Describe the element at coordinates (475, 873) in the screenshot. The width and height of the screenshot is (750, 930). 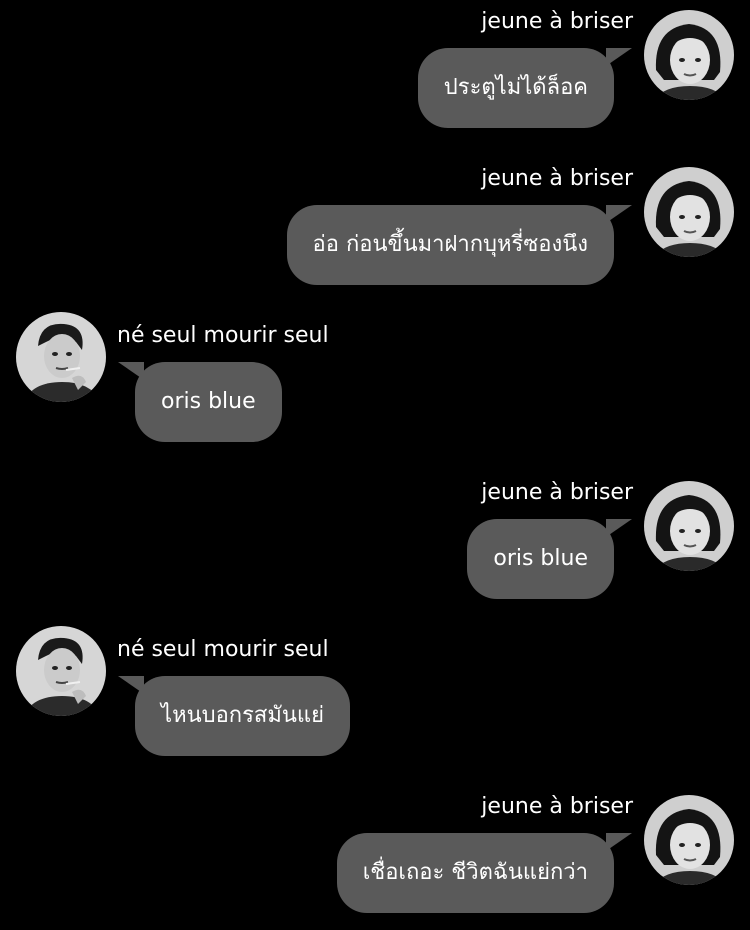
I see `message-bubble: เชื่อเถอะ ชีวิตฉันแย่กว่า` at that location.